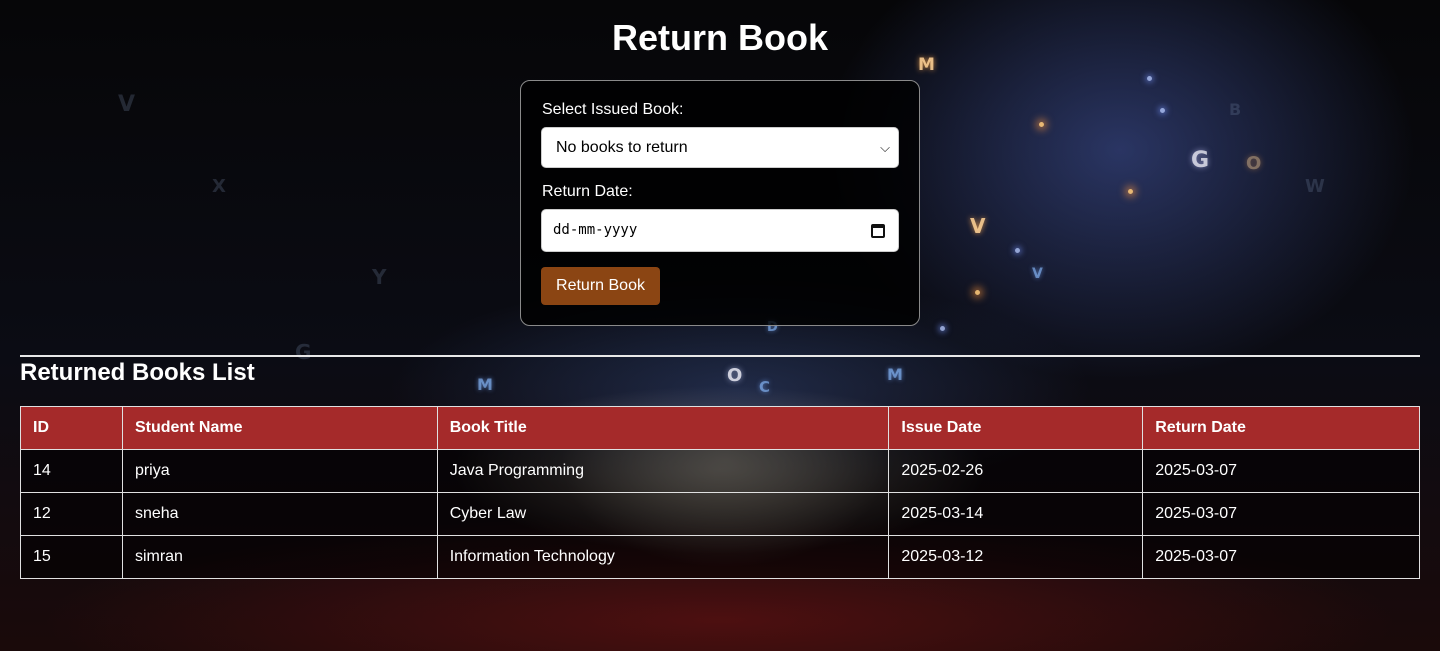 Image resolution: width=1440 pixels, height=651 pixels. What do you see at coordinates (663, 514) in the screenshot?
I see `cell-book-title: Cyber Law` at bounding box center [663, 514].